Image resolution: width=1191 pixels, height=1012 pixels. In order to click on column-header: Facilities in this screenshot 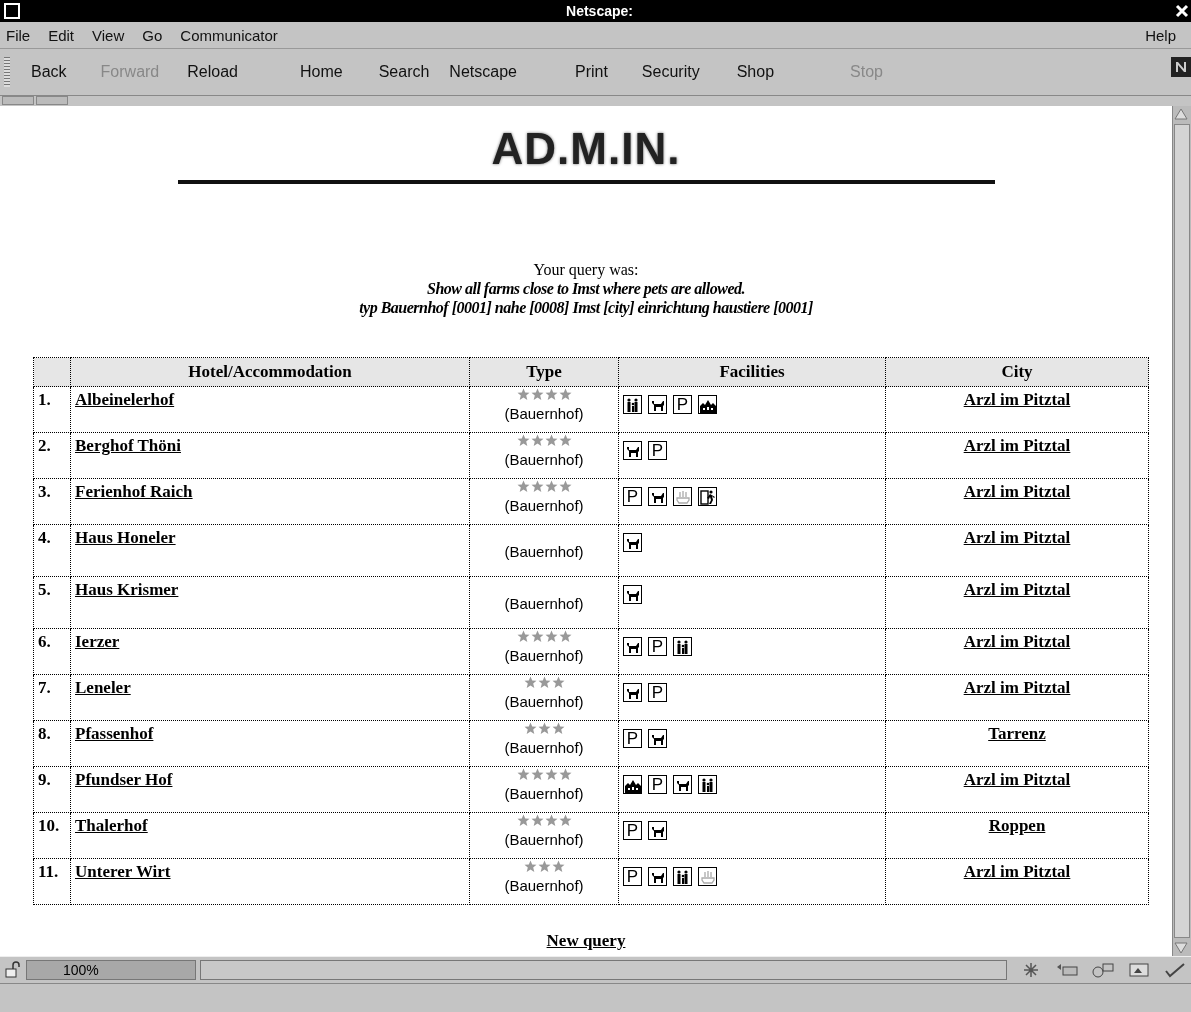, I will do `click(752, 372)`.